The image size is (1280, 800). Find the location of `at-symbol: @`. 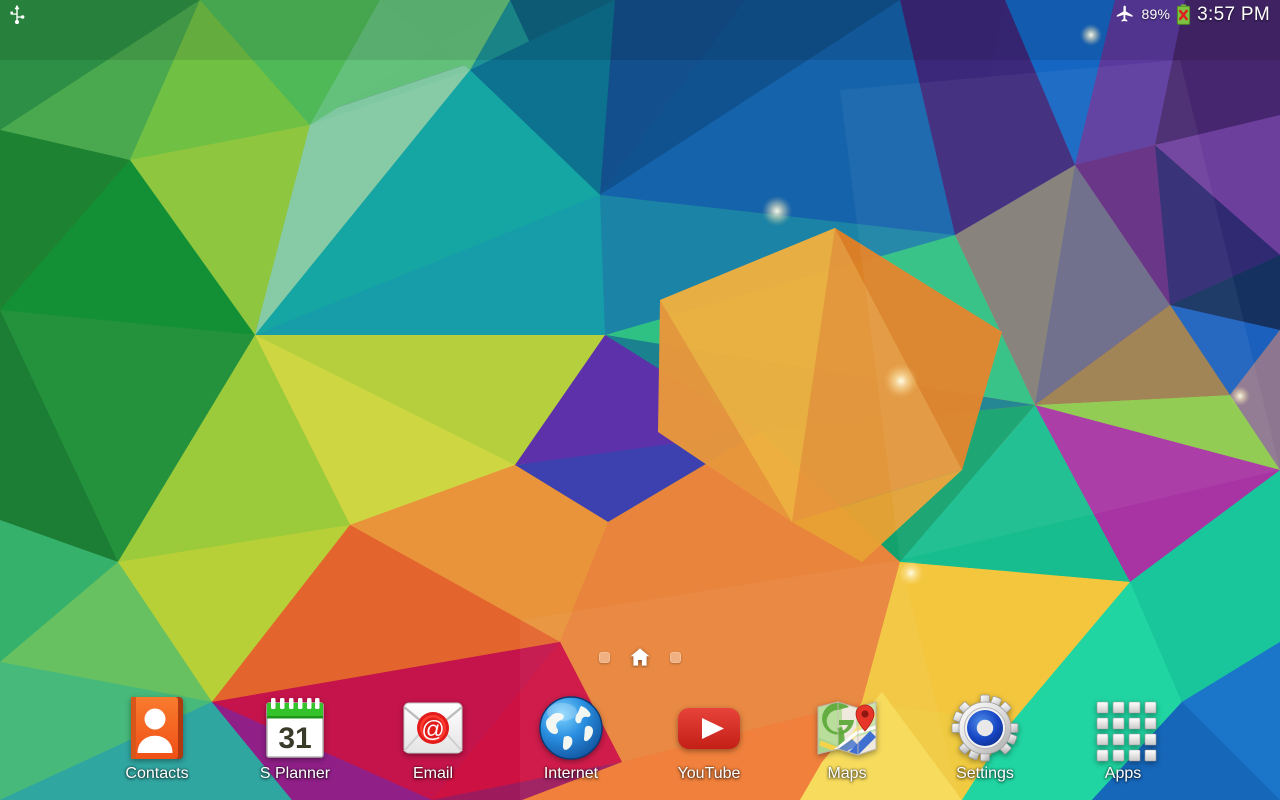

at-symbol: @ is located at coordinates (432, 729).